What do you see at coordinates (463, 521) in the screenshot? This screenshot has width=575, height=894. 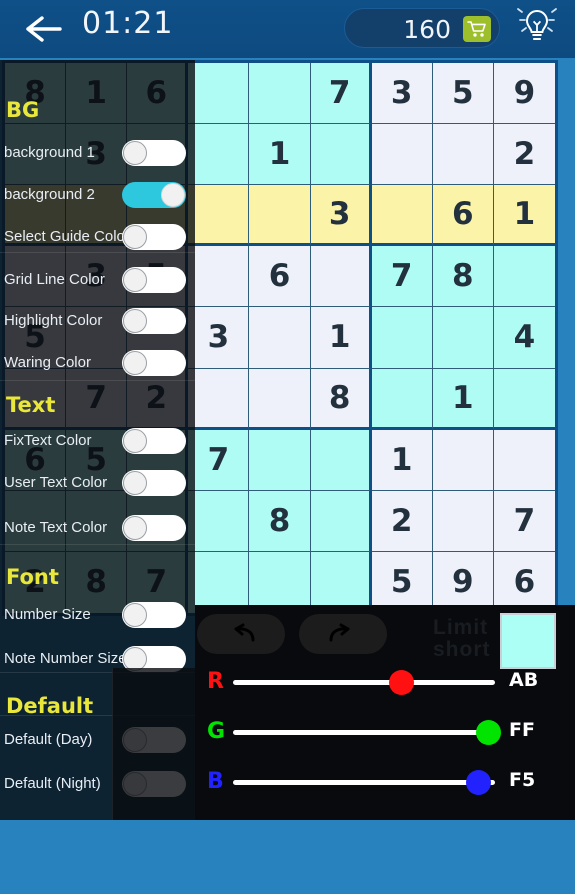 I see `sudoku-cell-r8c8` at bounding box center [463, 521].